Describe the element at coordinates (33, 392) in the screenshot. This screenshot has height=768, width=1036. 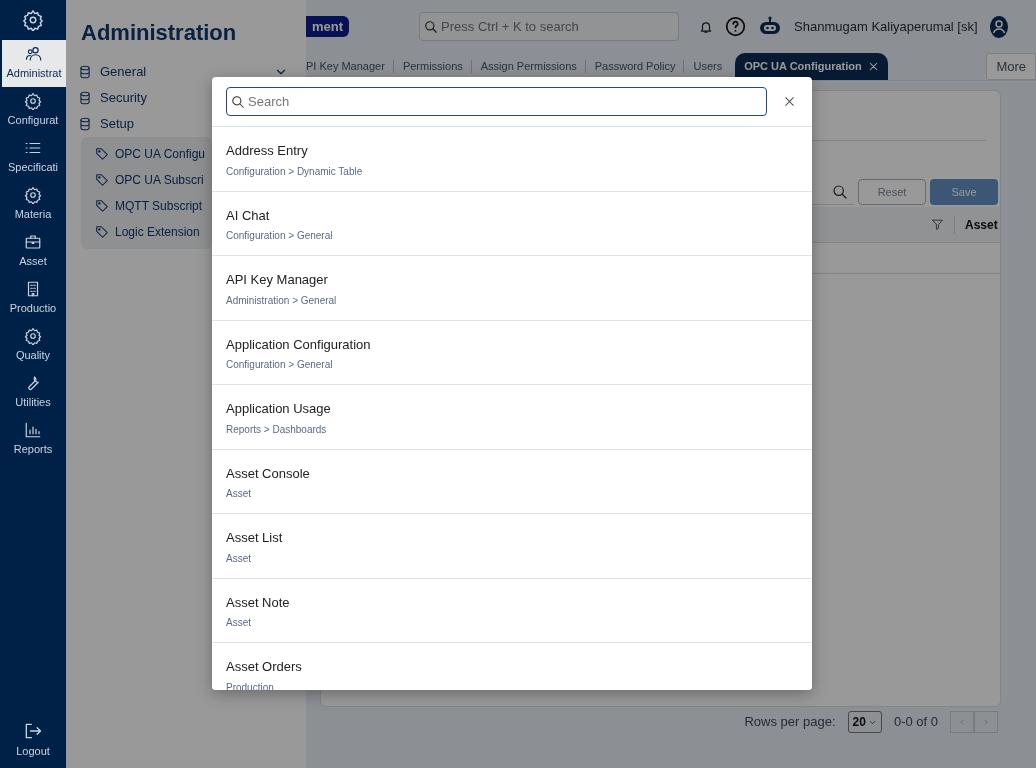
I see `nav-item: Utilities` at that location.